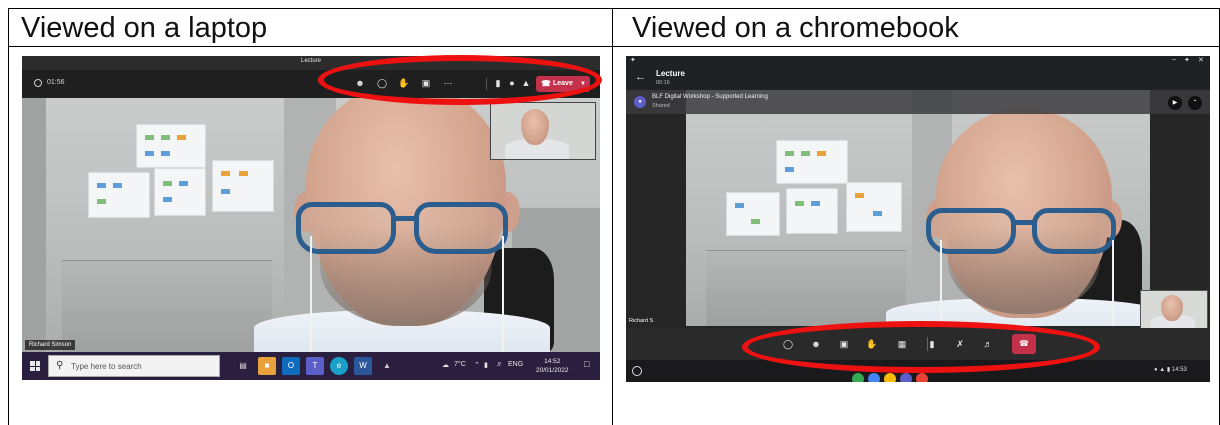 The height and width of the screenshot is (425, 1220). Describe the element at coordinates (1175, 103) in the screenshot. I see `play-icon: ▶` at that location.